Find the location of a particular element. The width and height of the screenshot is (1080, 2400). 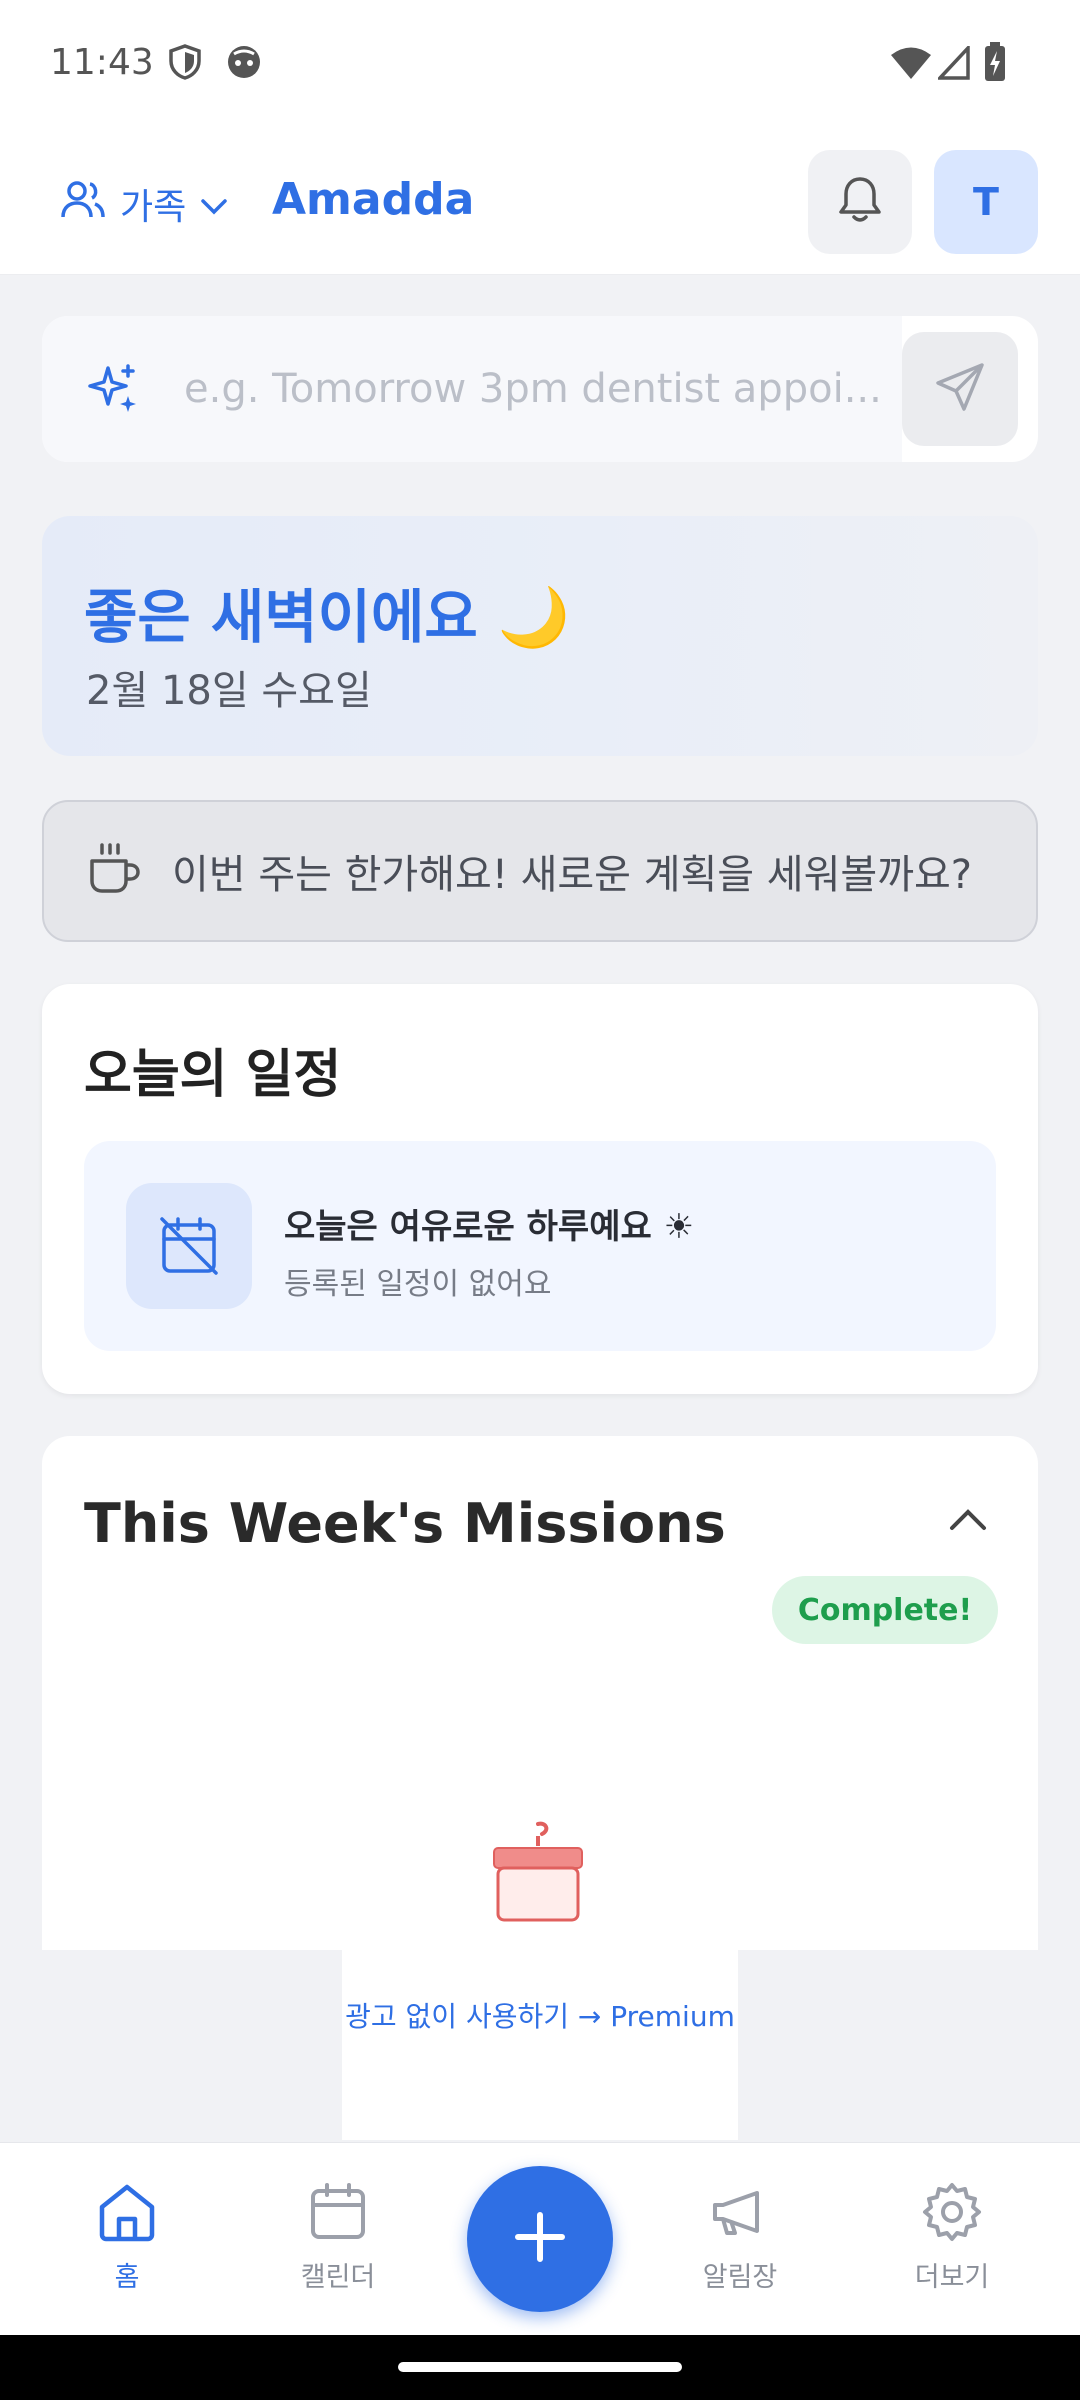

greeting-card: 좋은 새벽이에요 🌙 2월 18일 수요일 is located at coordinates (540, 636).